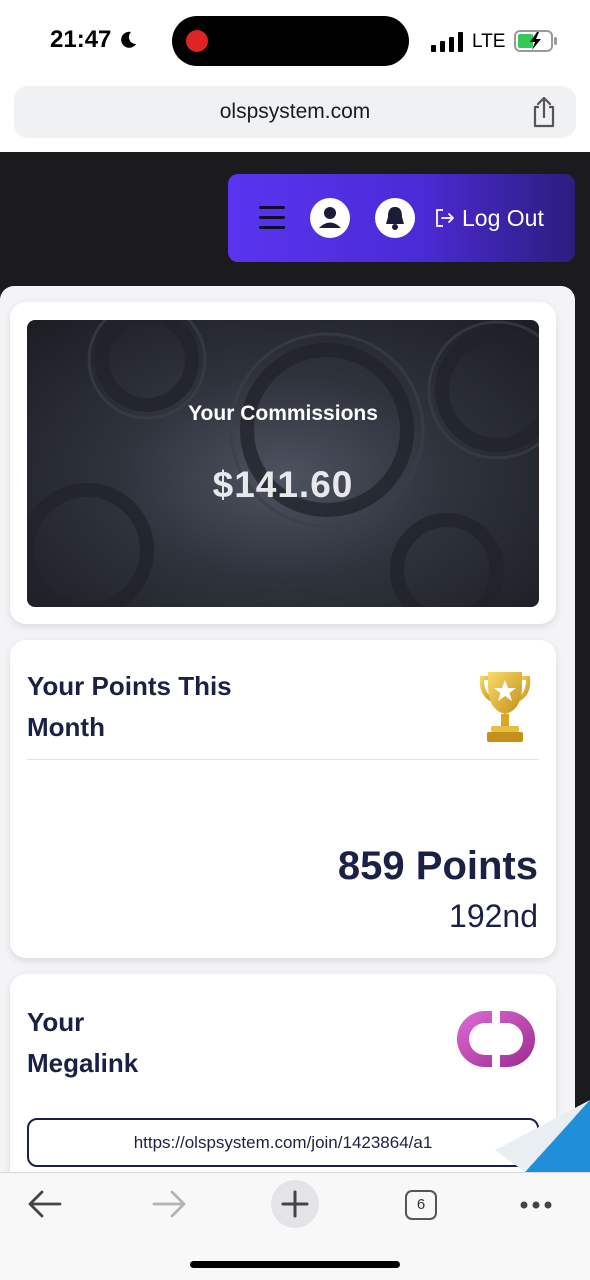 The image size is (590, 1280). I want to click on points-rank: 192nd, so click(493, 916).